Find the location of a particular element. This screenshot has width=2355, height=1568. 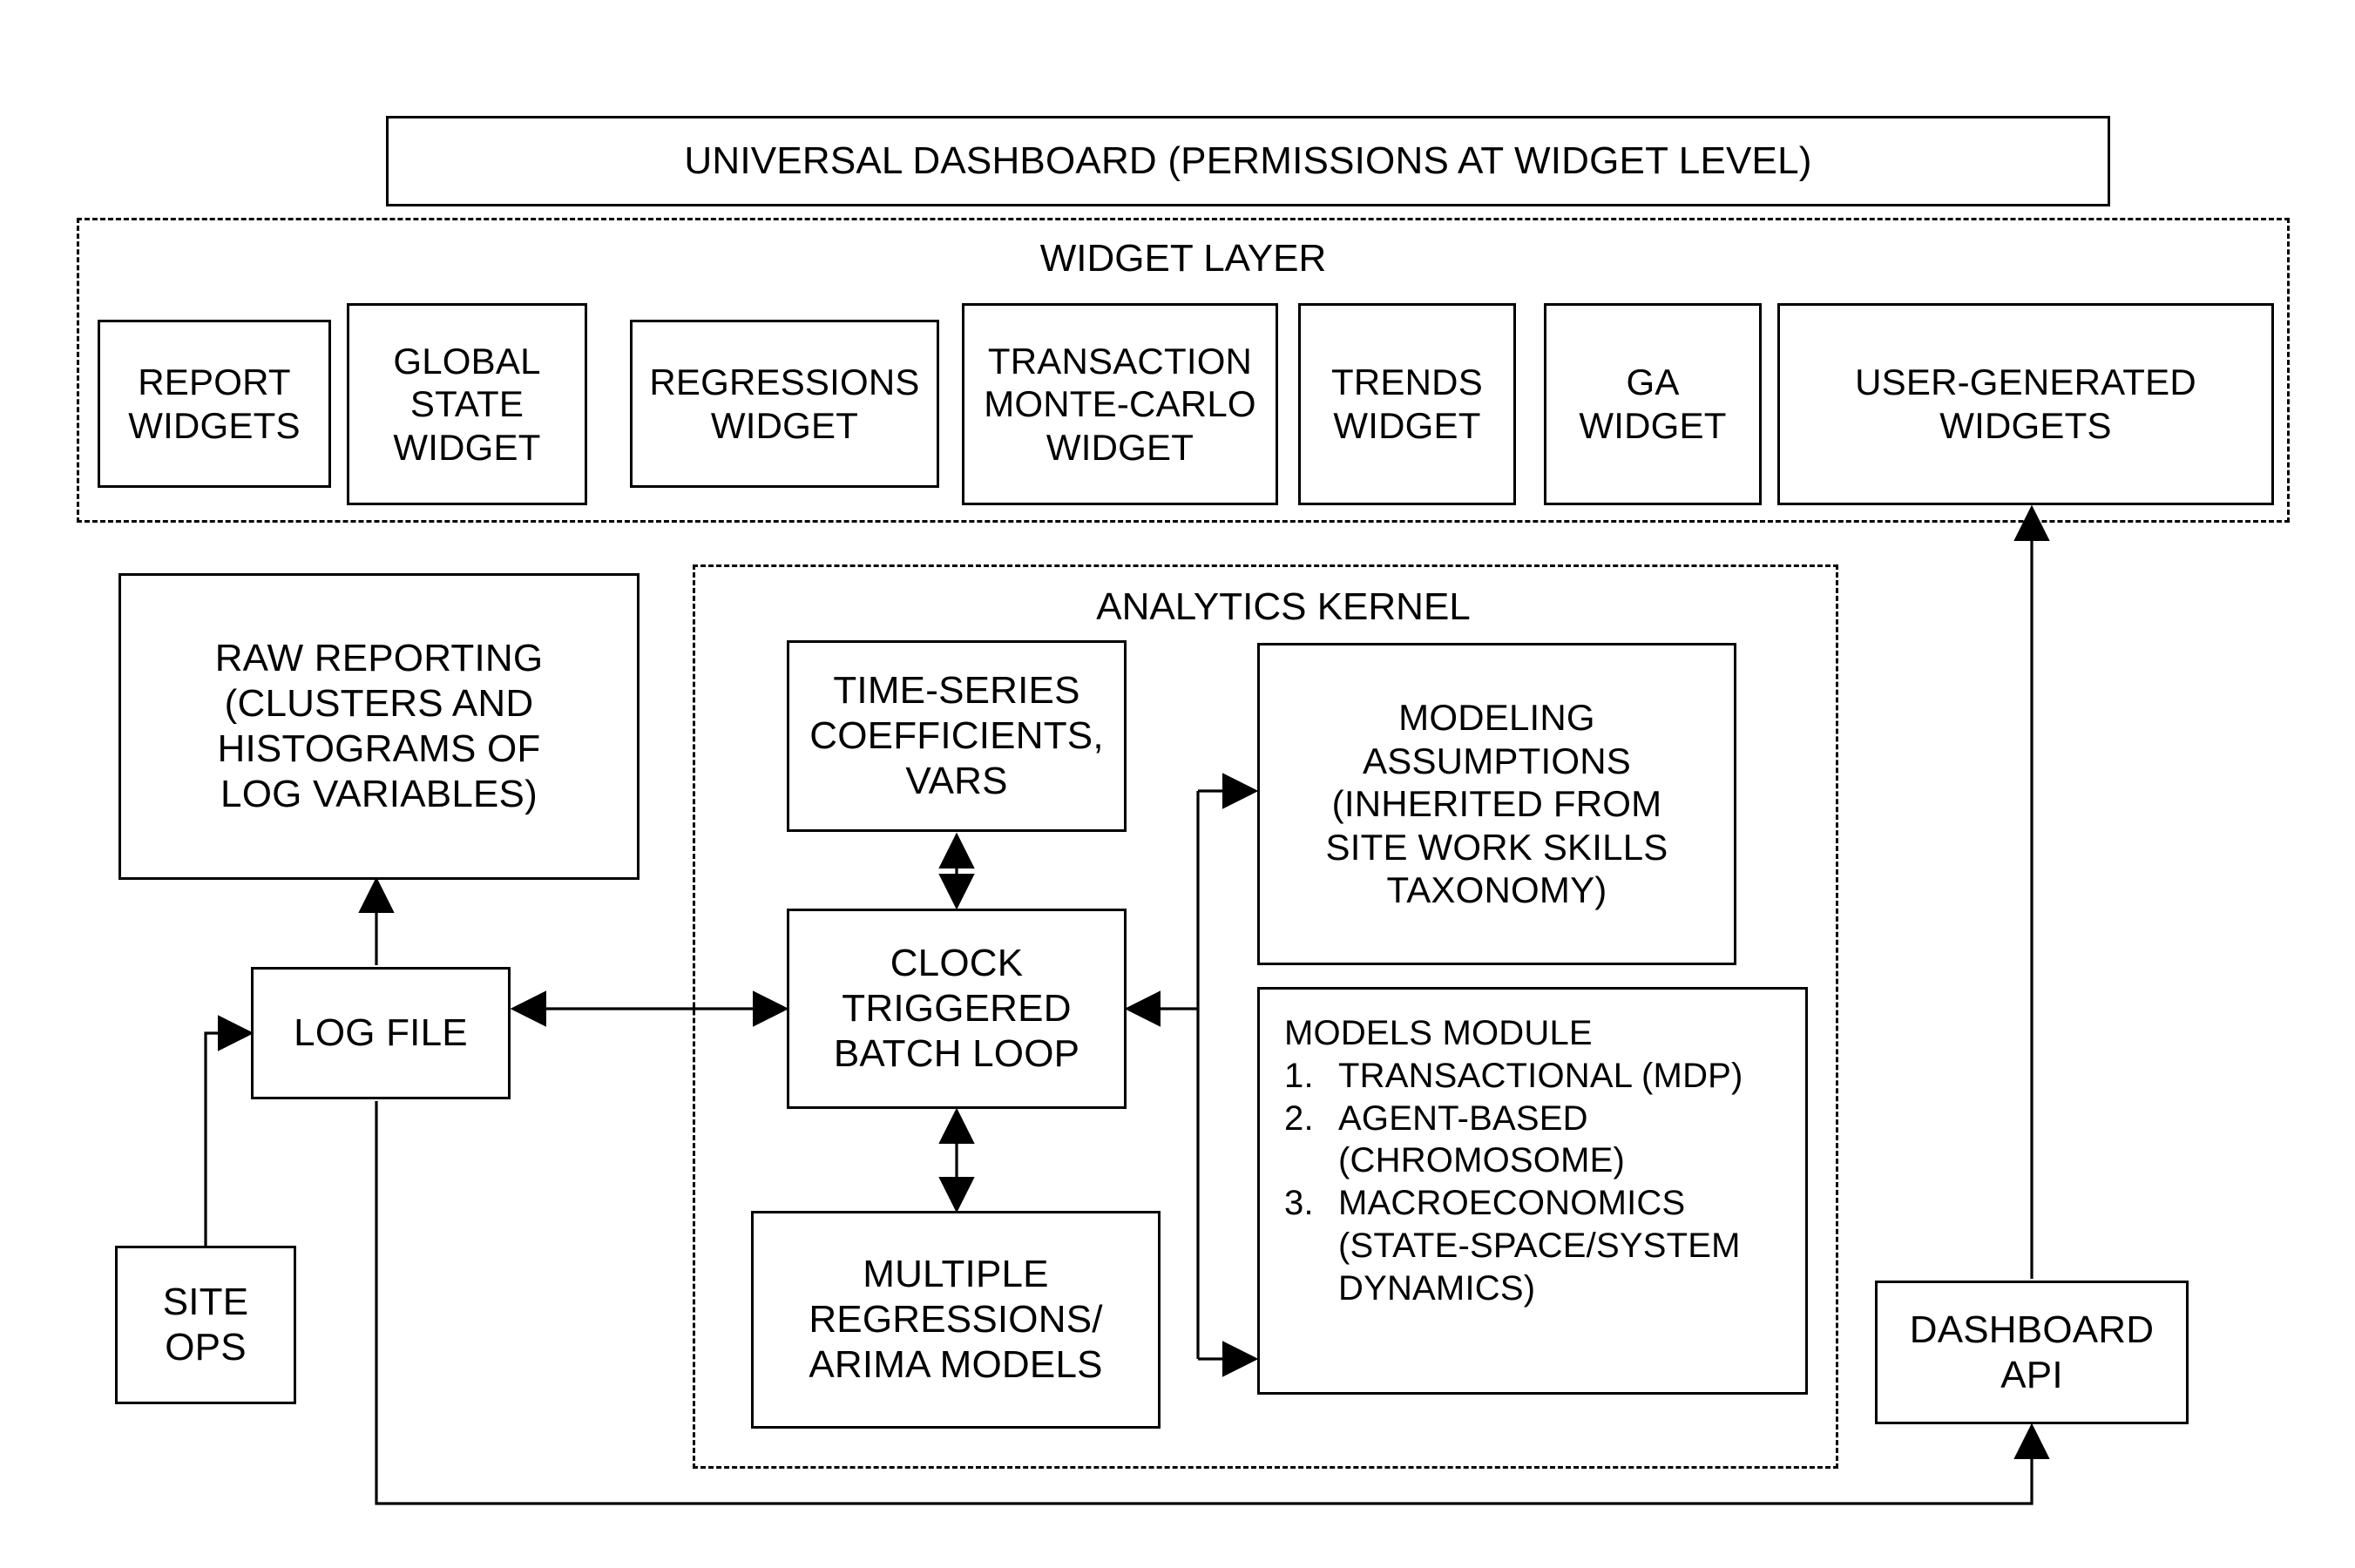

widget-layer-label-wrap: WIDGET LAYER is located at coordinates (1183, 258).